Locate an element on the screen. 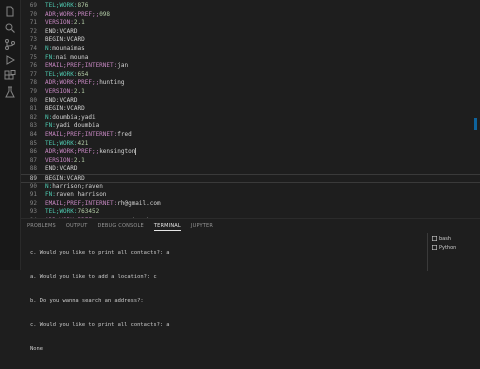  line-number: 74 is located at coordinates (33, 48).